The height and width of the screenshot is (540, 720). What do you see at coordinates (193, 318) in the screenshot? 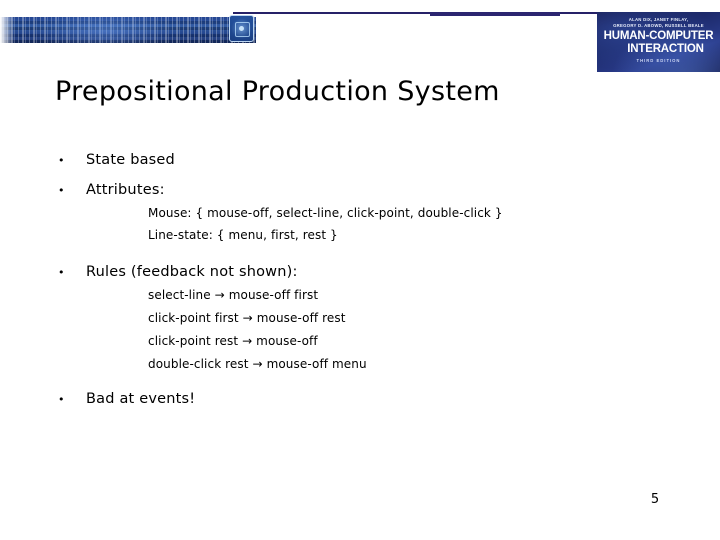
I see `rule-lhs: click-point first` at bounding box center [193, 318].